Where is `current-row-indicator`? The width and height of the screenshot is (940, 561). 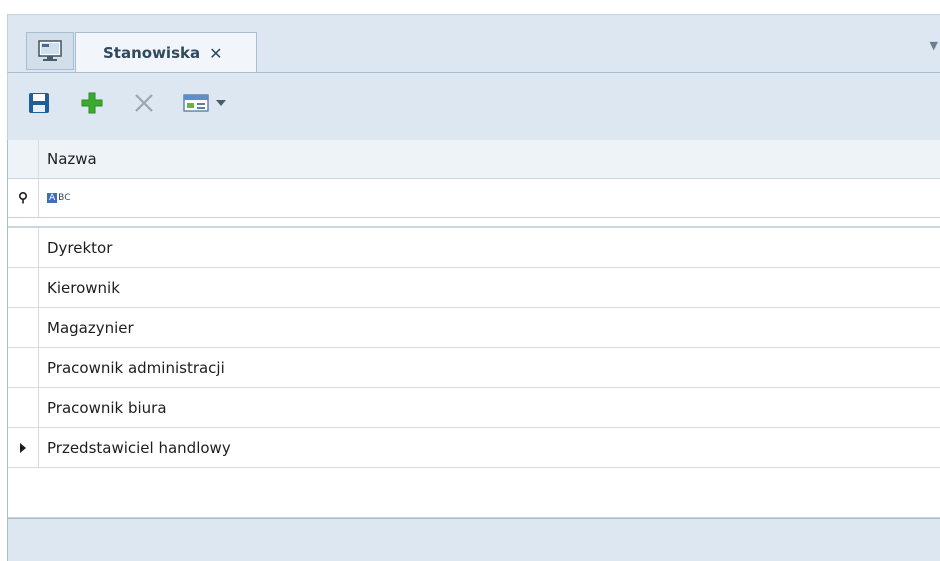 current-row-indicator is located at coordinates (23, 447).